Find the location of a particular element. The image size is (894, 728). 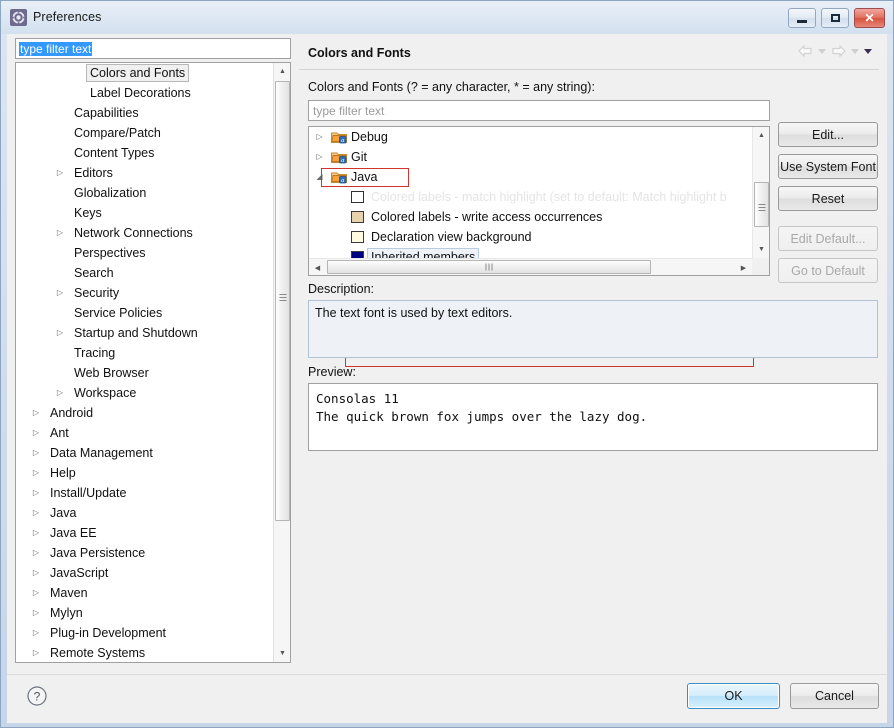

tree-scroll-right-icon: ▶ is located at coordinates (743, 267).